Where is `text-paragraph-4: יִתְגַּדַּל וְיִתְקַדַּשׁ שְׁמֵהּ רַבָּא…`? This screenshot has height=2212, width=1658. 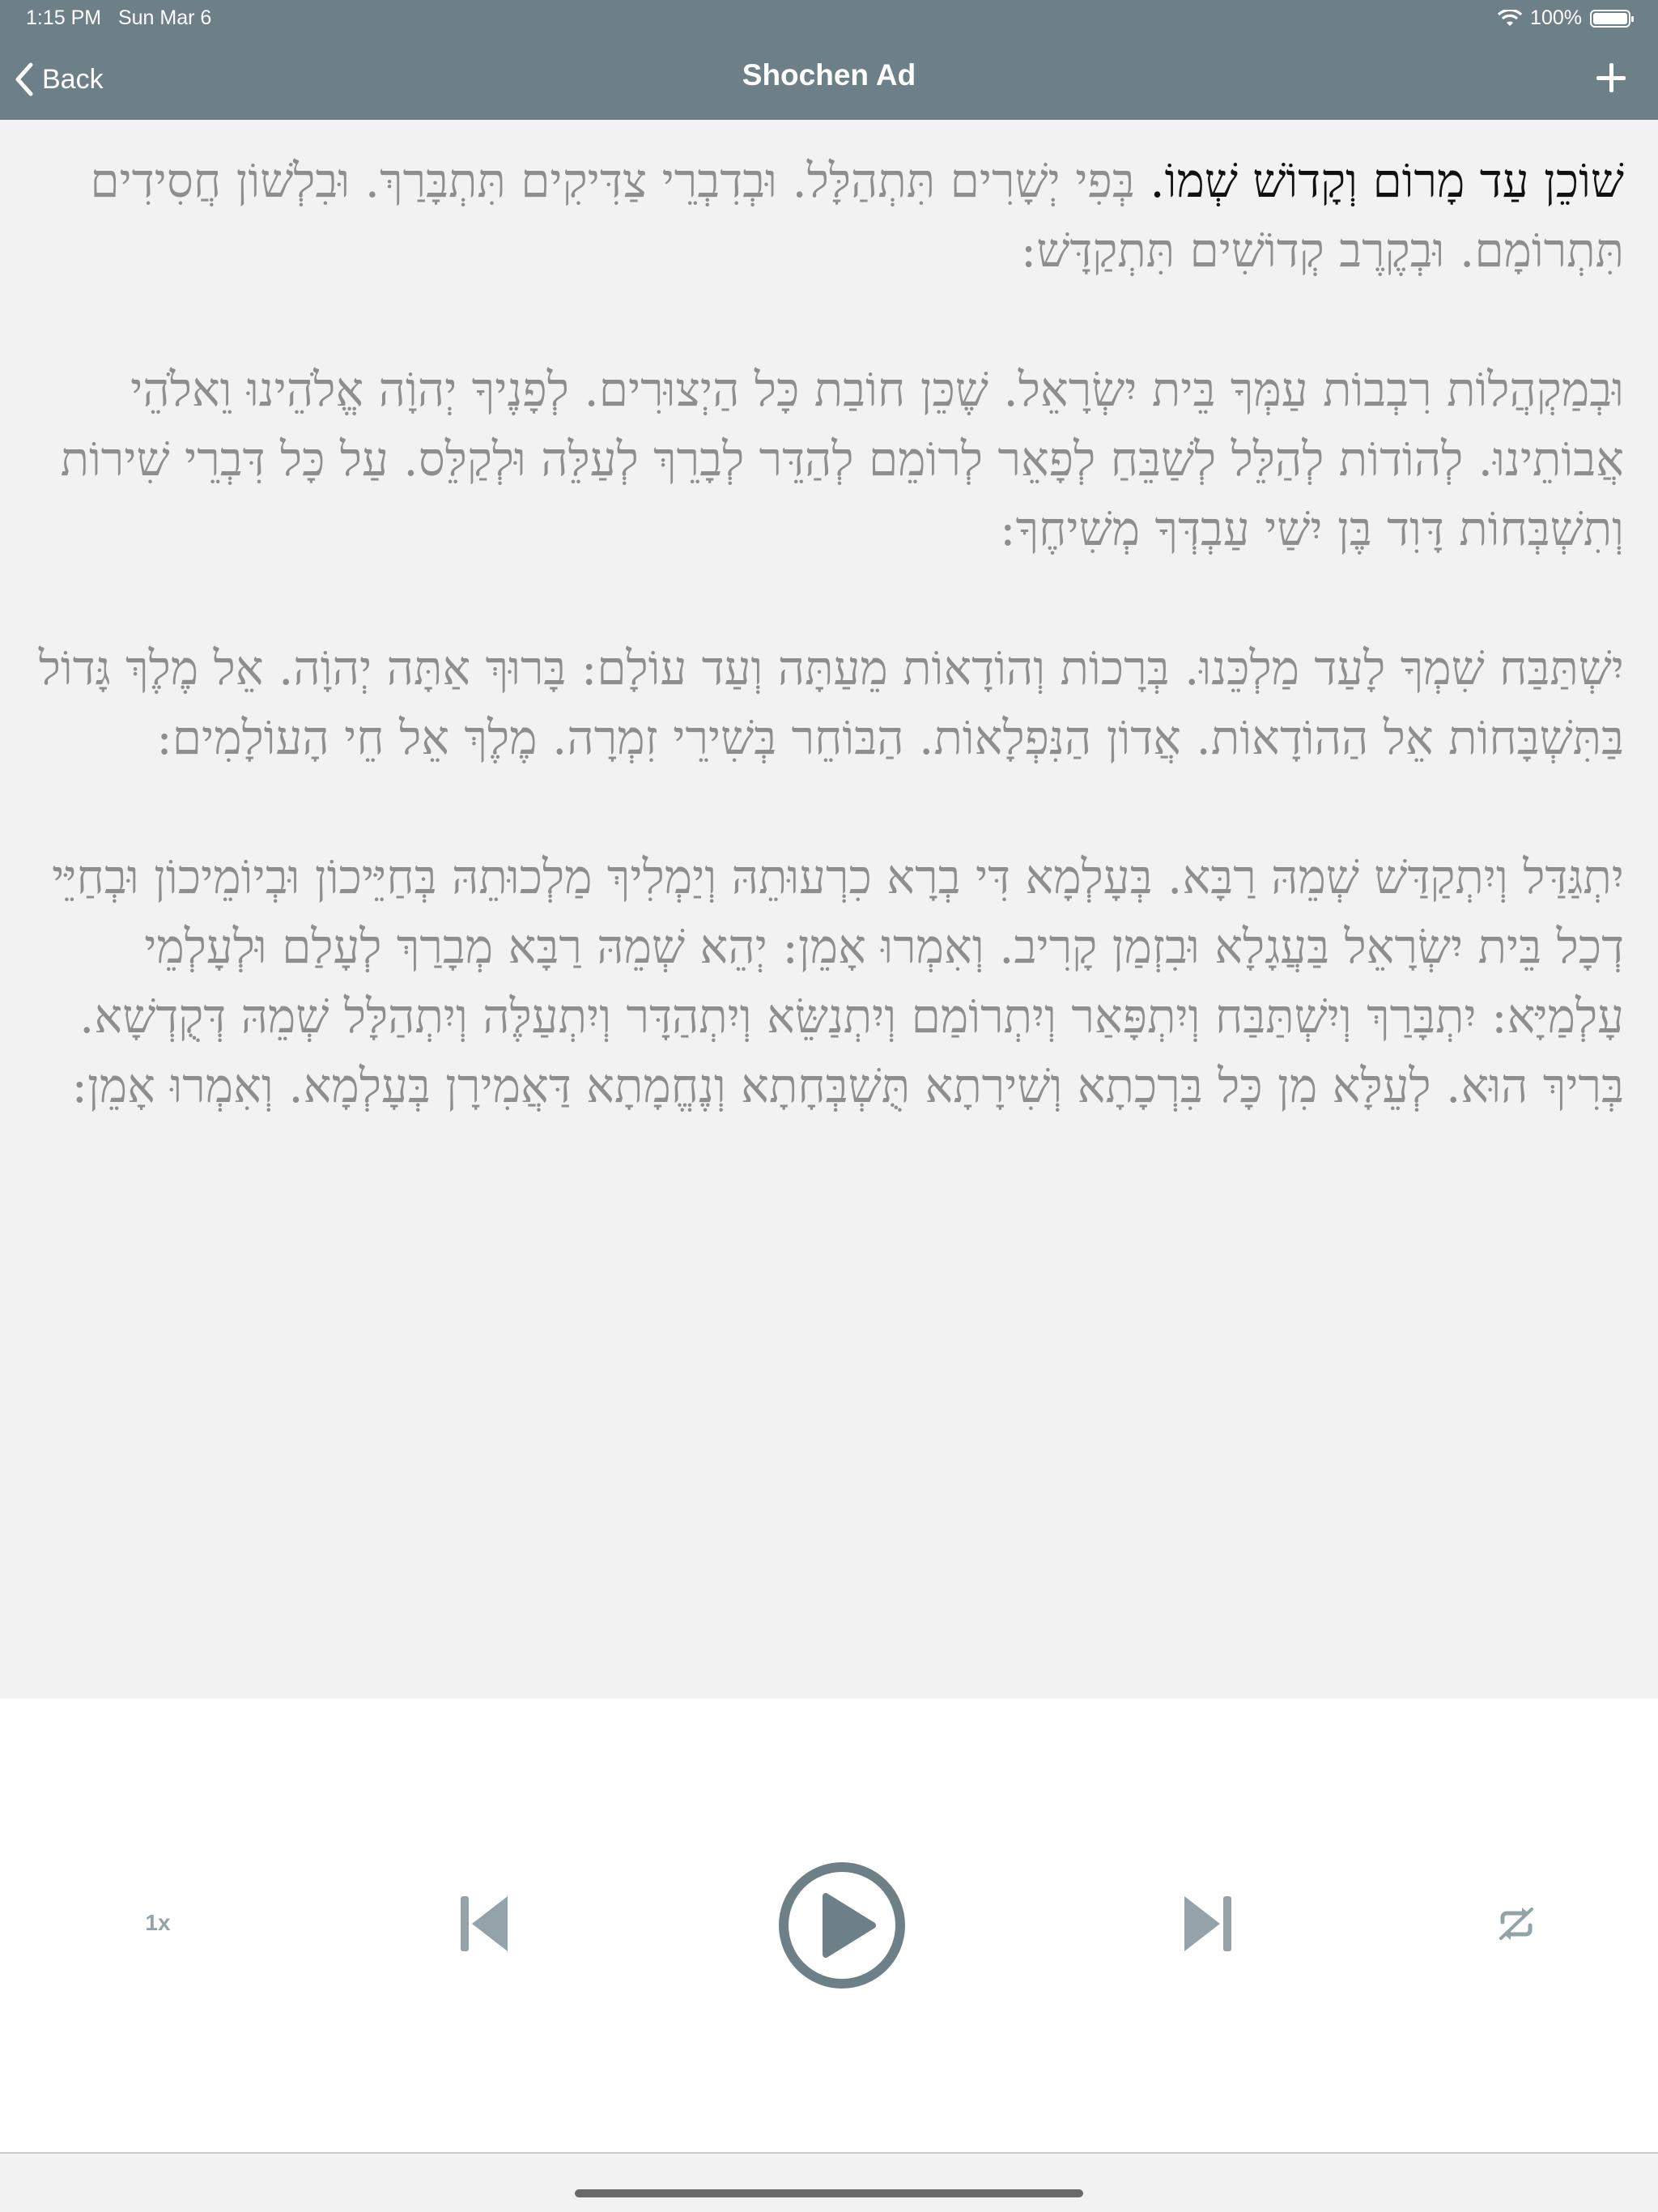
text-paragraph-4: יִתְגַּדַּל וְיִתְקַדַּשׁ שְׁמֵהּ רַבָּא… is located at coordinates (838, 981).